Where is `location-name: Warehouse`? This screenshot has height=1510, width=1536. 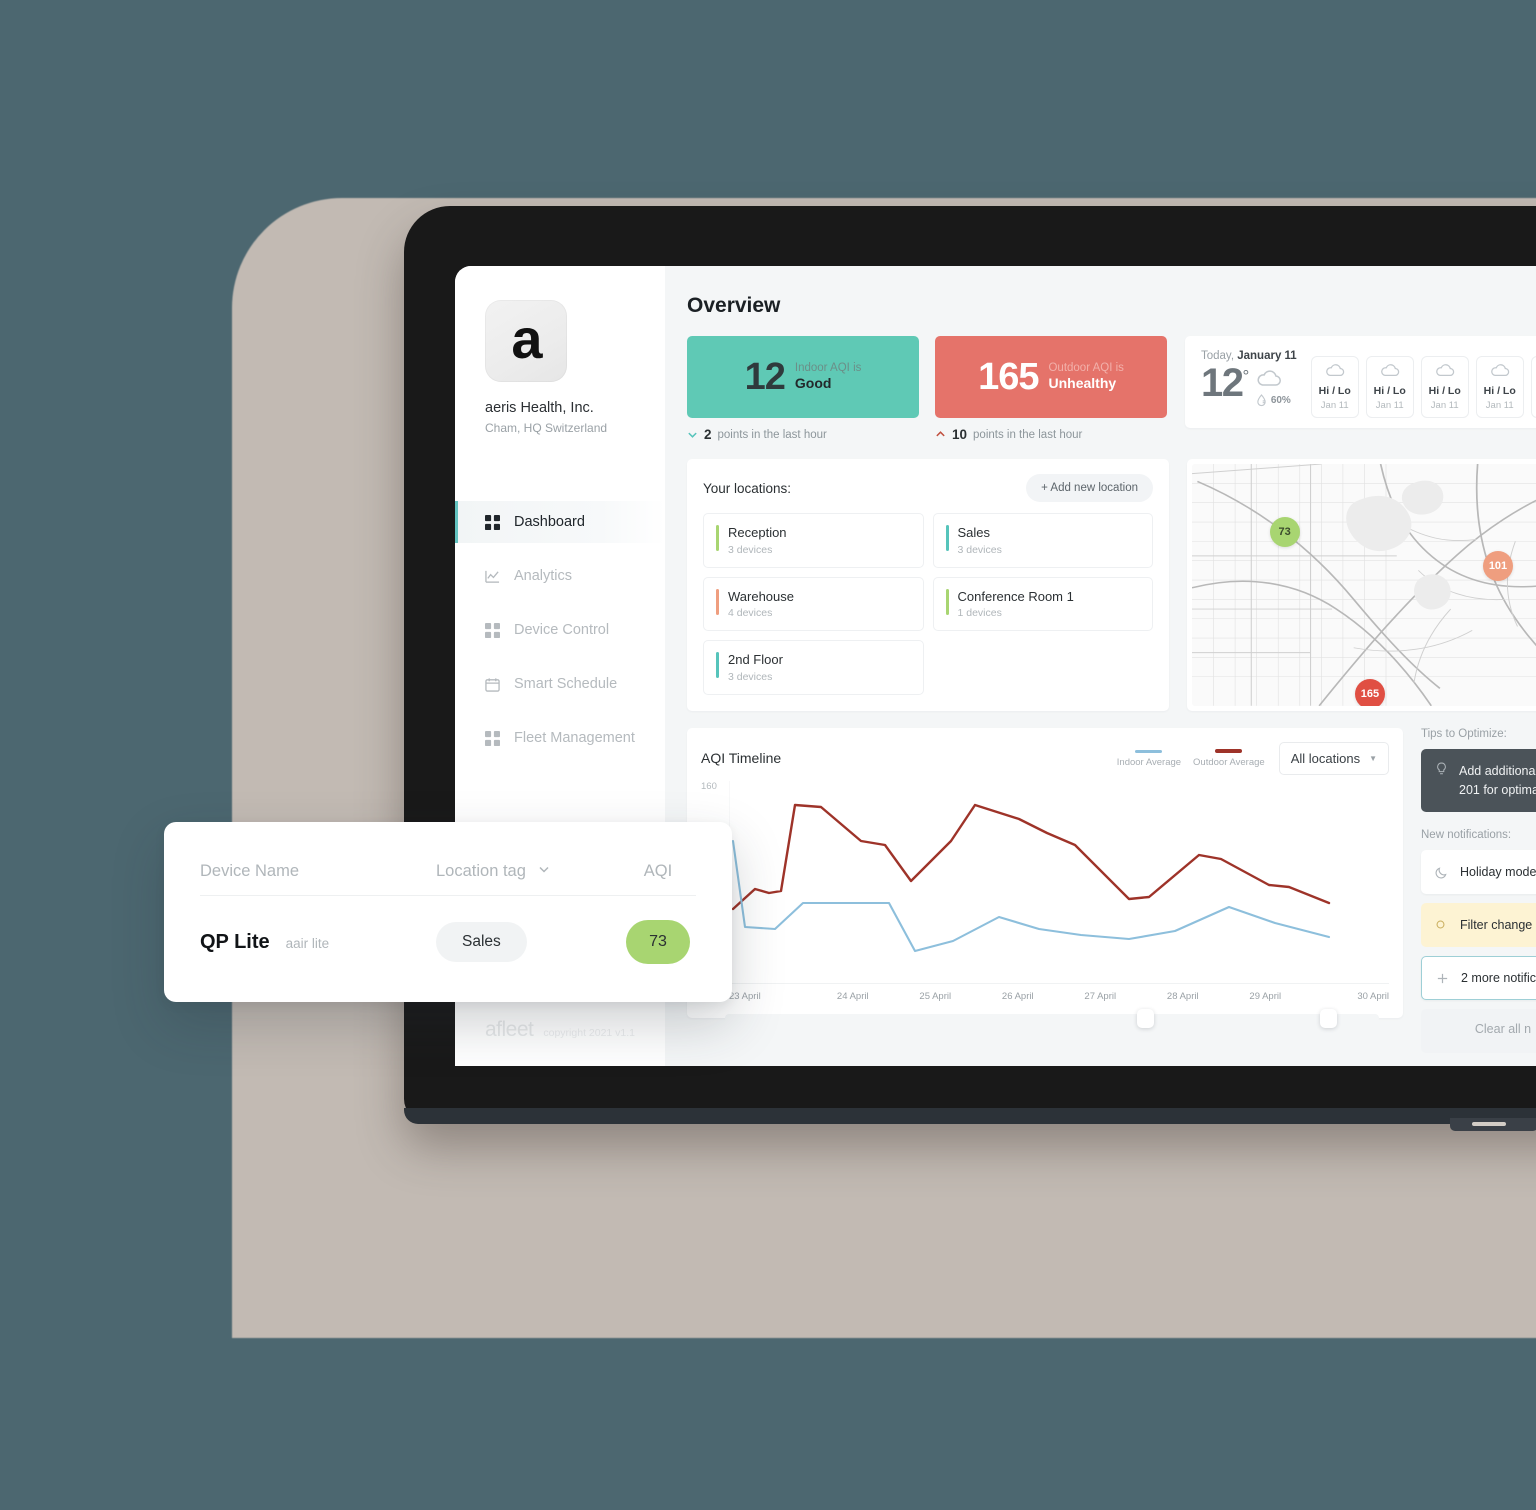
location-name: Warehouse is located at coordinates (761, 596).